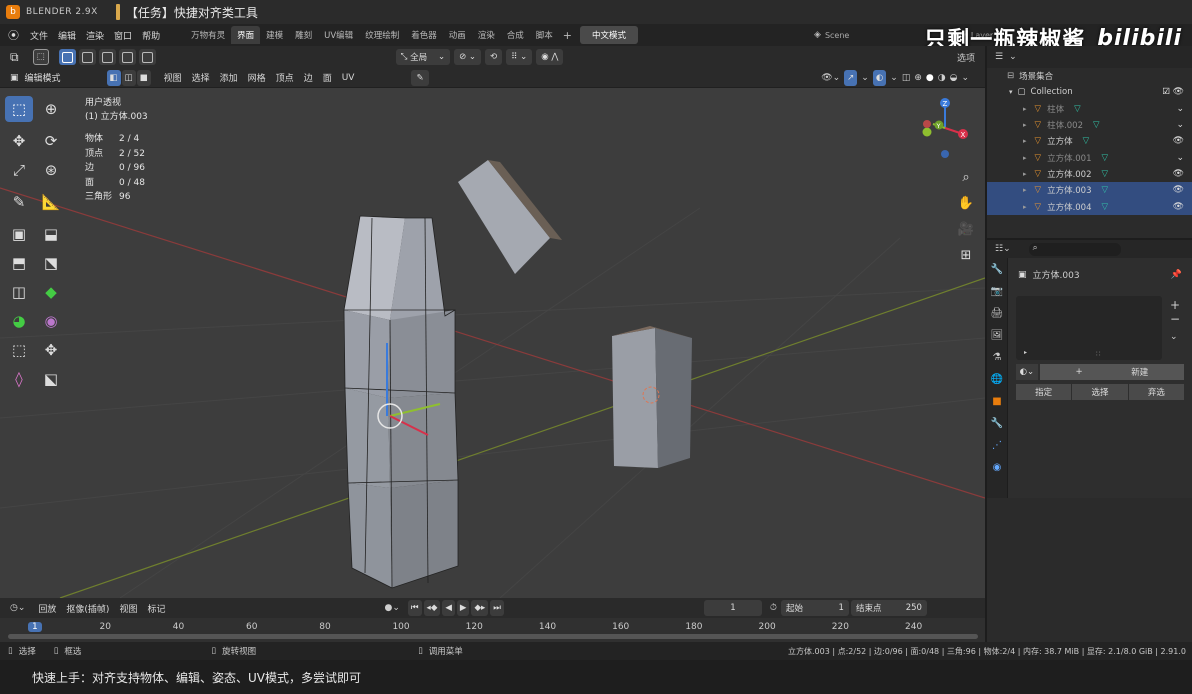 The width and height of the screenshot is (1192, 694). Describe the element at coordinates (997, 445) in the screenshot. I see `particles-tab-icon: ⋰` at that location.